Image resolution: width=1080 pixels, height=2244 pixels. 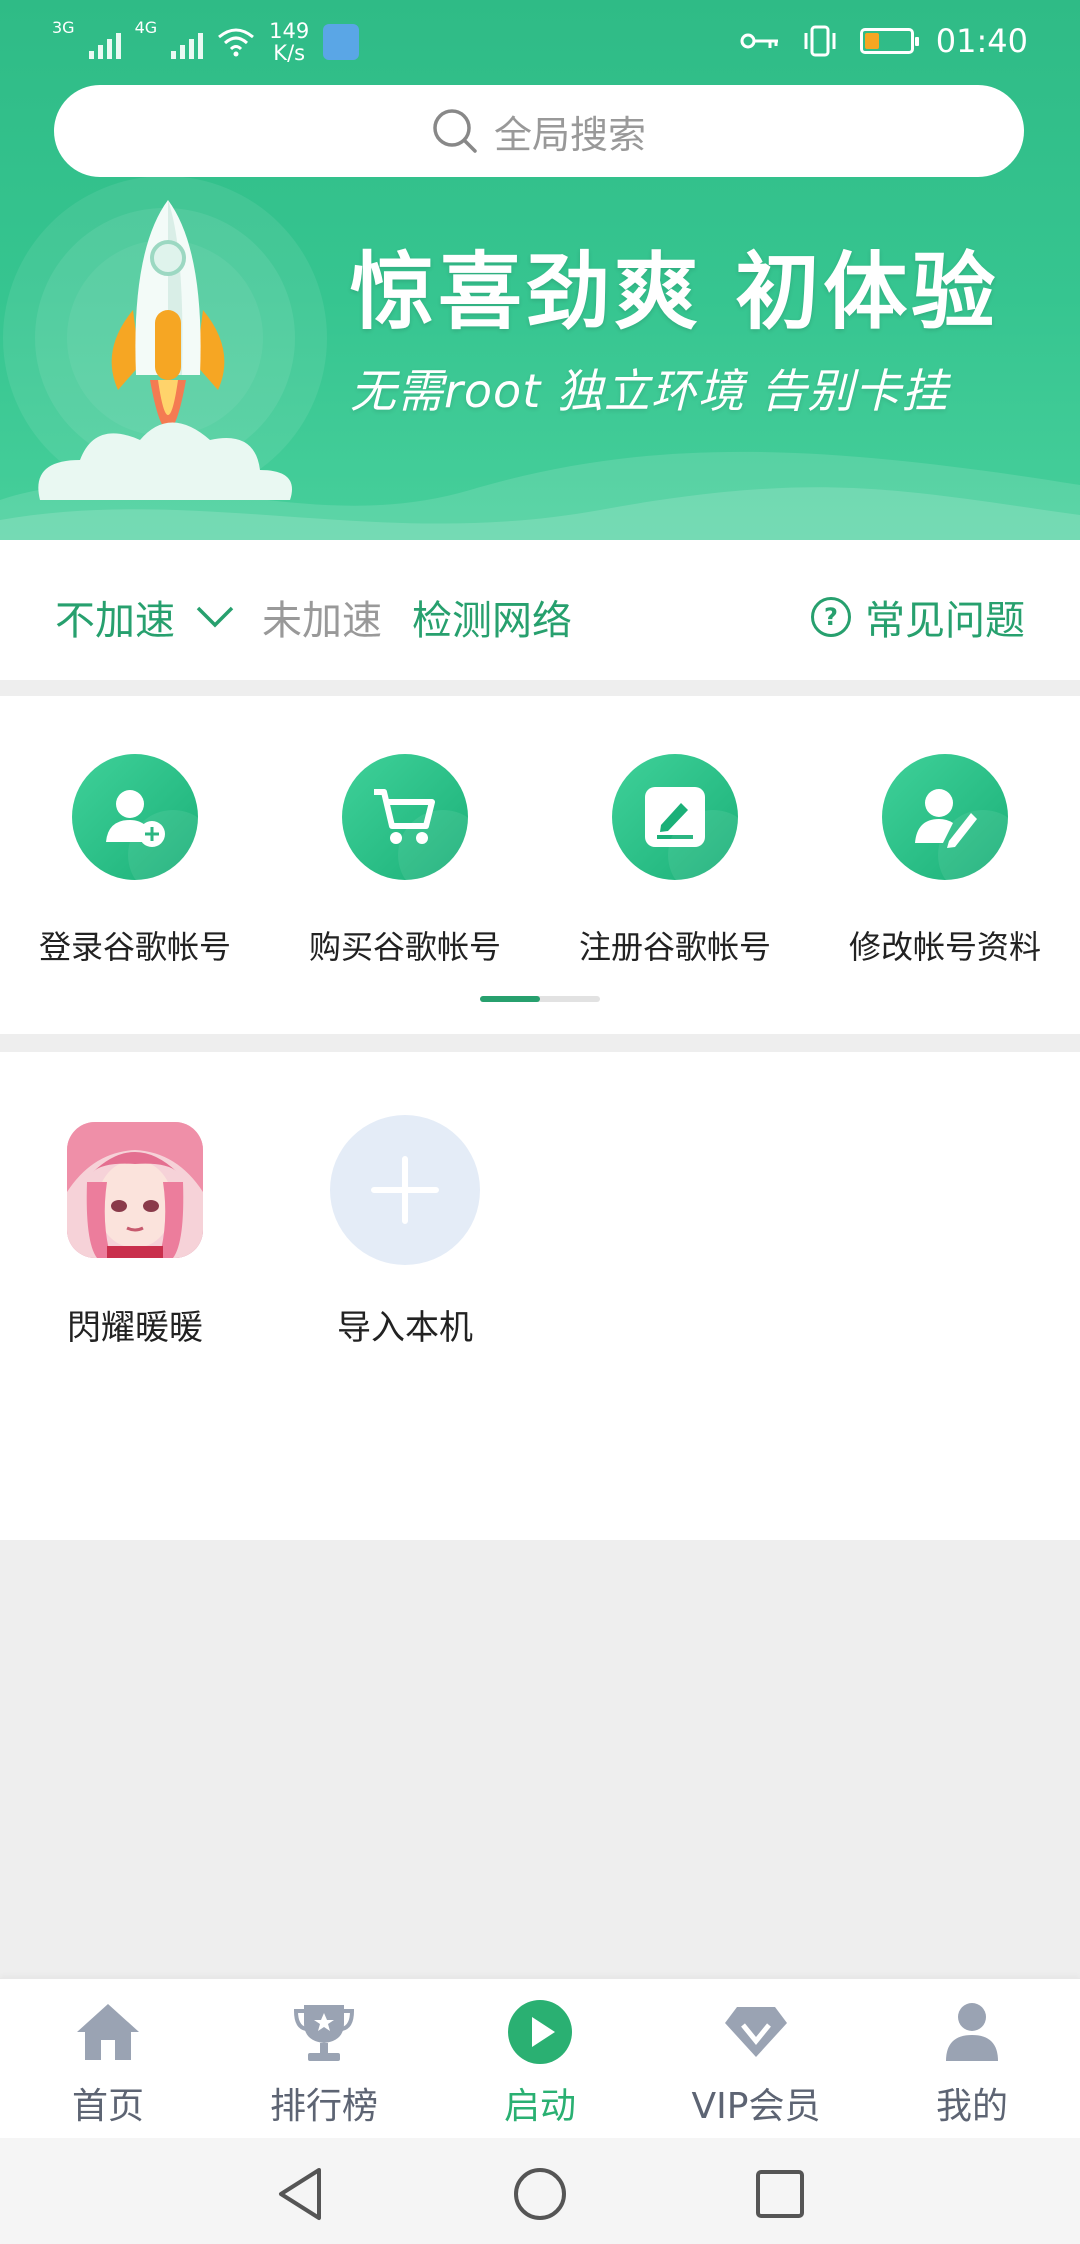 I want to click on account-action-label: 登录谷歌帐号, so click(x=134, y=947).